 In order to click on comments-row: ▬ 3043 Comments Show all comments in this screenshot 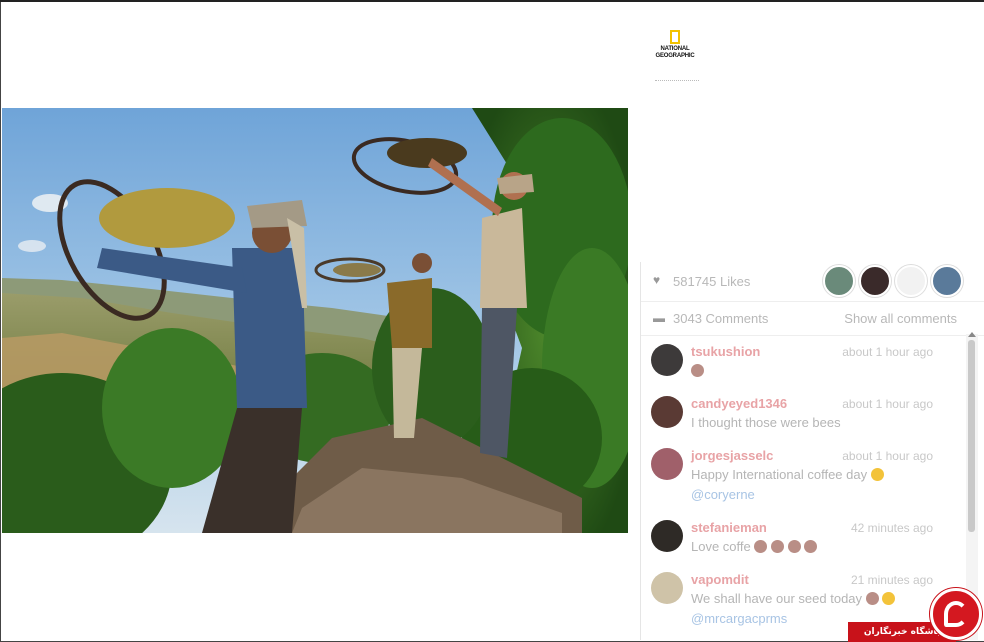, I will do `click(812, 319)`.